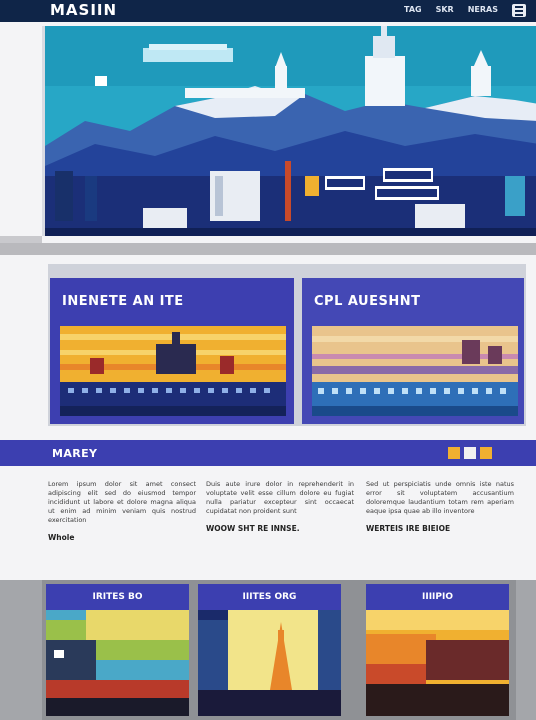 This screenshot has width=536, height=720. What do you see at coordinates (445, 9) in the screenshot?
I see `nav-link-2: SKR` at bounding box center [445, 9].